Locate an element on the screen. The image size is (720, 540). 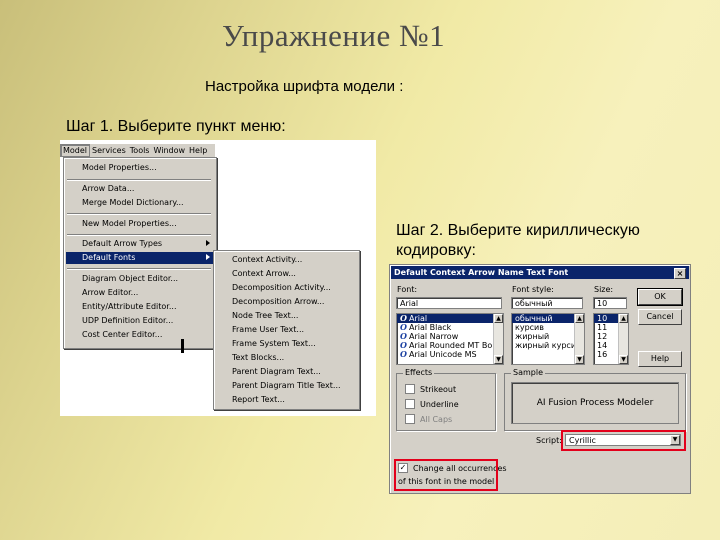
font-list-item-label: Arial is located at coordinates (418, 318).